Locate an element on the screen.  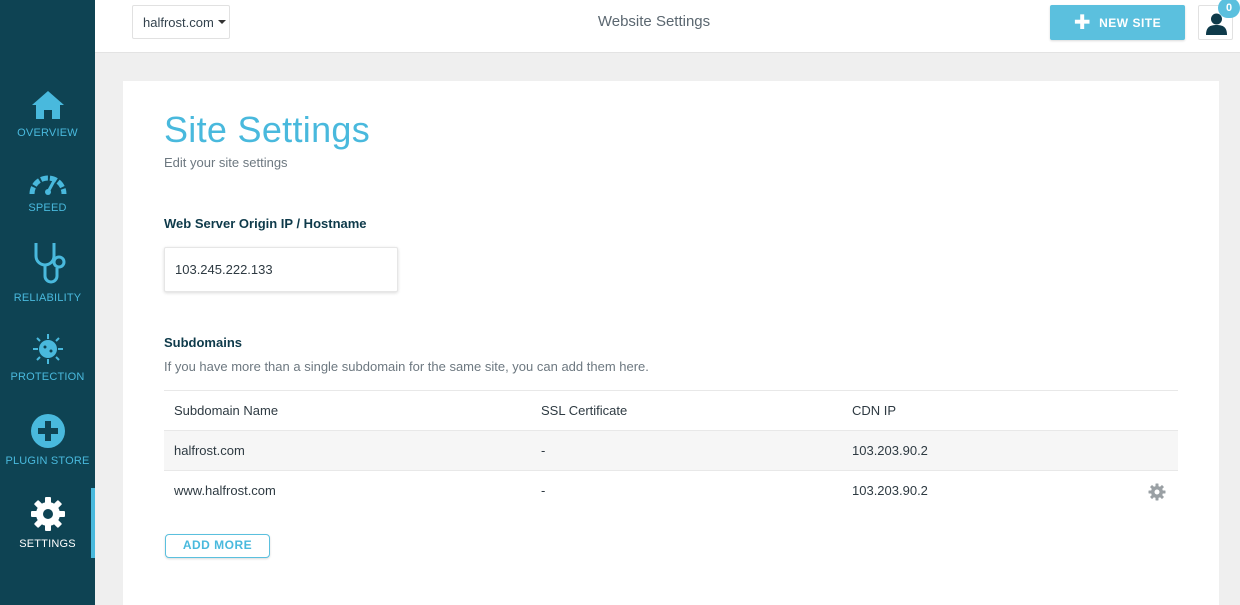
table-header-row: Subdomain Name SSL Certificate CDN IP is located at coordinates (671, 410).